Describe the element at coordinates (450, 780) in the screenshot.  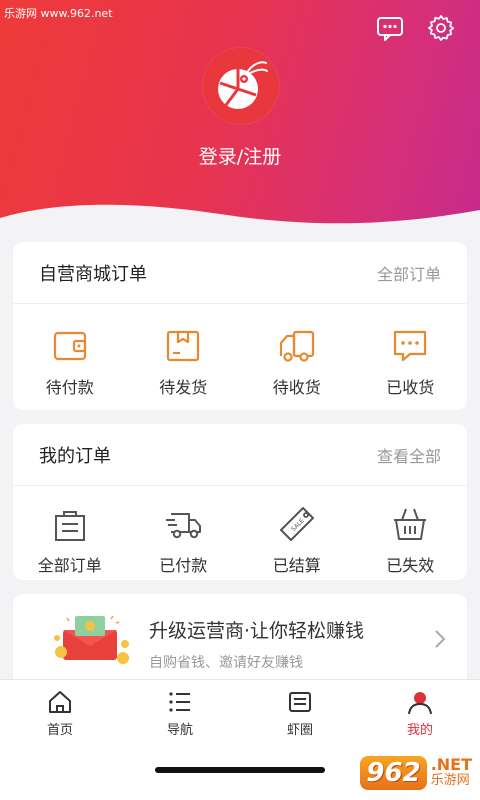
I see `watermark-cn: 乐游网` at that location.